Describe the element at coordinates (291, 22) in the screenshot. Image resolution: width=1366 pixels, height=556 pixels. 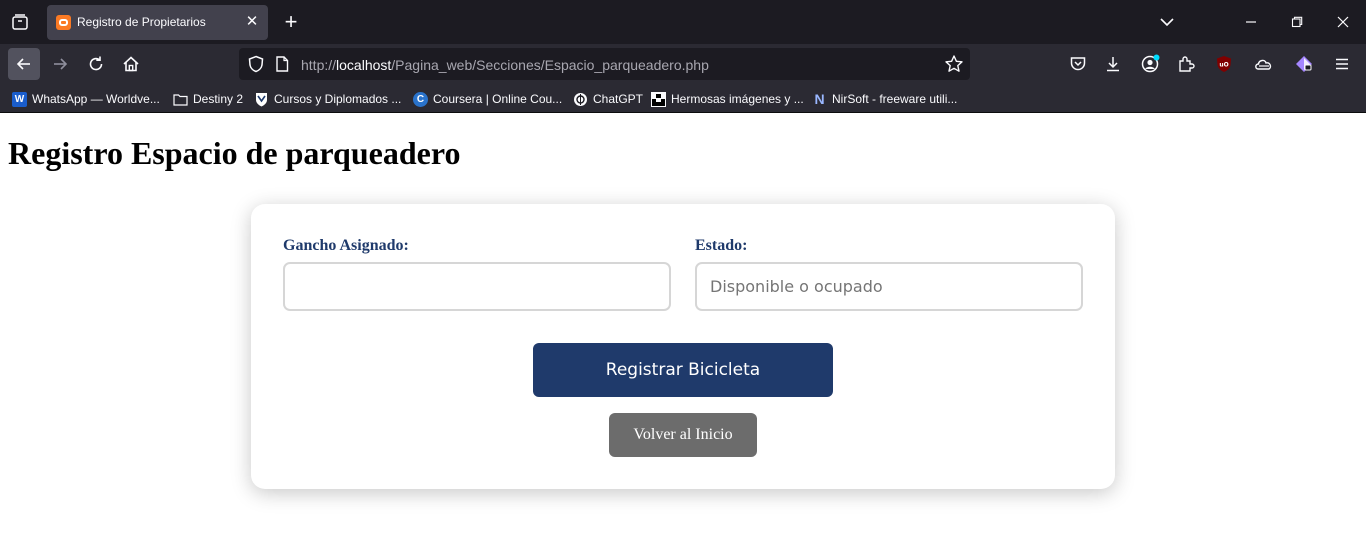
I see `new-tab-button: +` at that location.